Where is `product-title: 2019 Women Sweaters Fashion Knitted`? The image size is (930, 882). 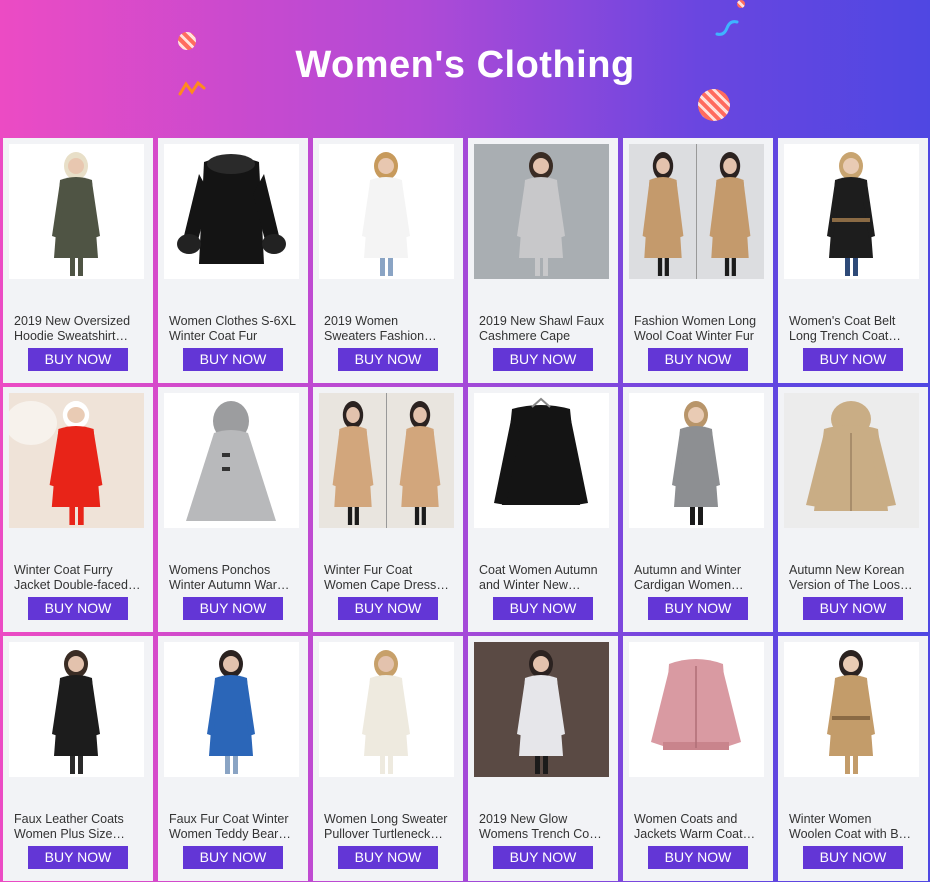 product-title: 2019 Women Sweaters Fashion Knitted is located at coordinates (388, 329).